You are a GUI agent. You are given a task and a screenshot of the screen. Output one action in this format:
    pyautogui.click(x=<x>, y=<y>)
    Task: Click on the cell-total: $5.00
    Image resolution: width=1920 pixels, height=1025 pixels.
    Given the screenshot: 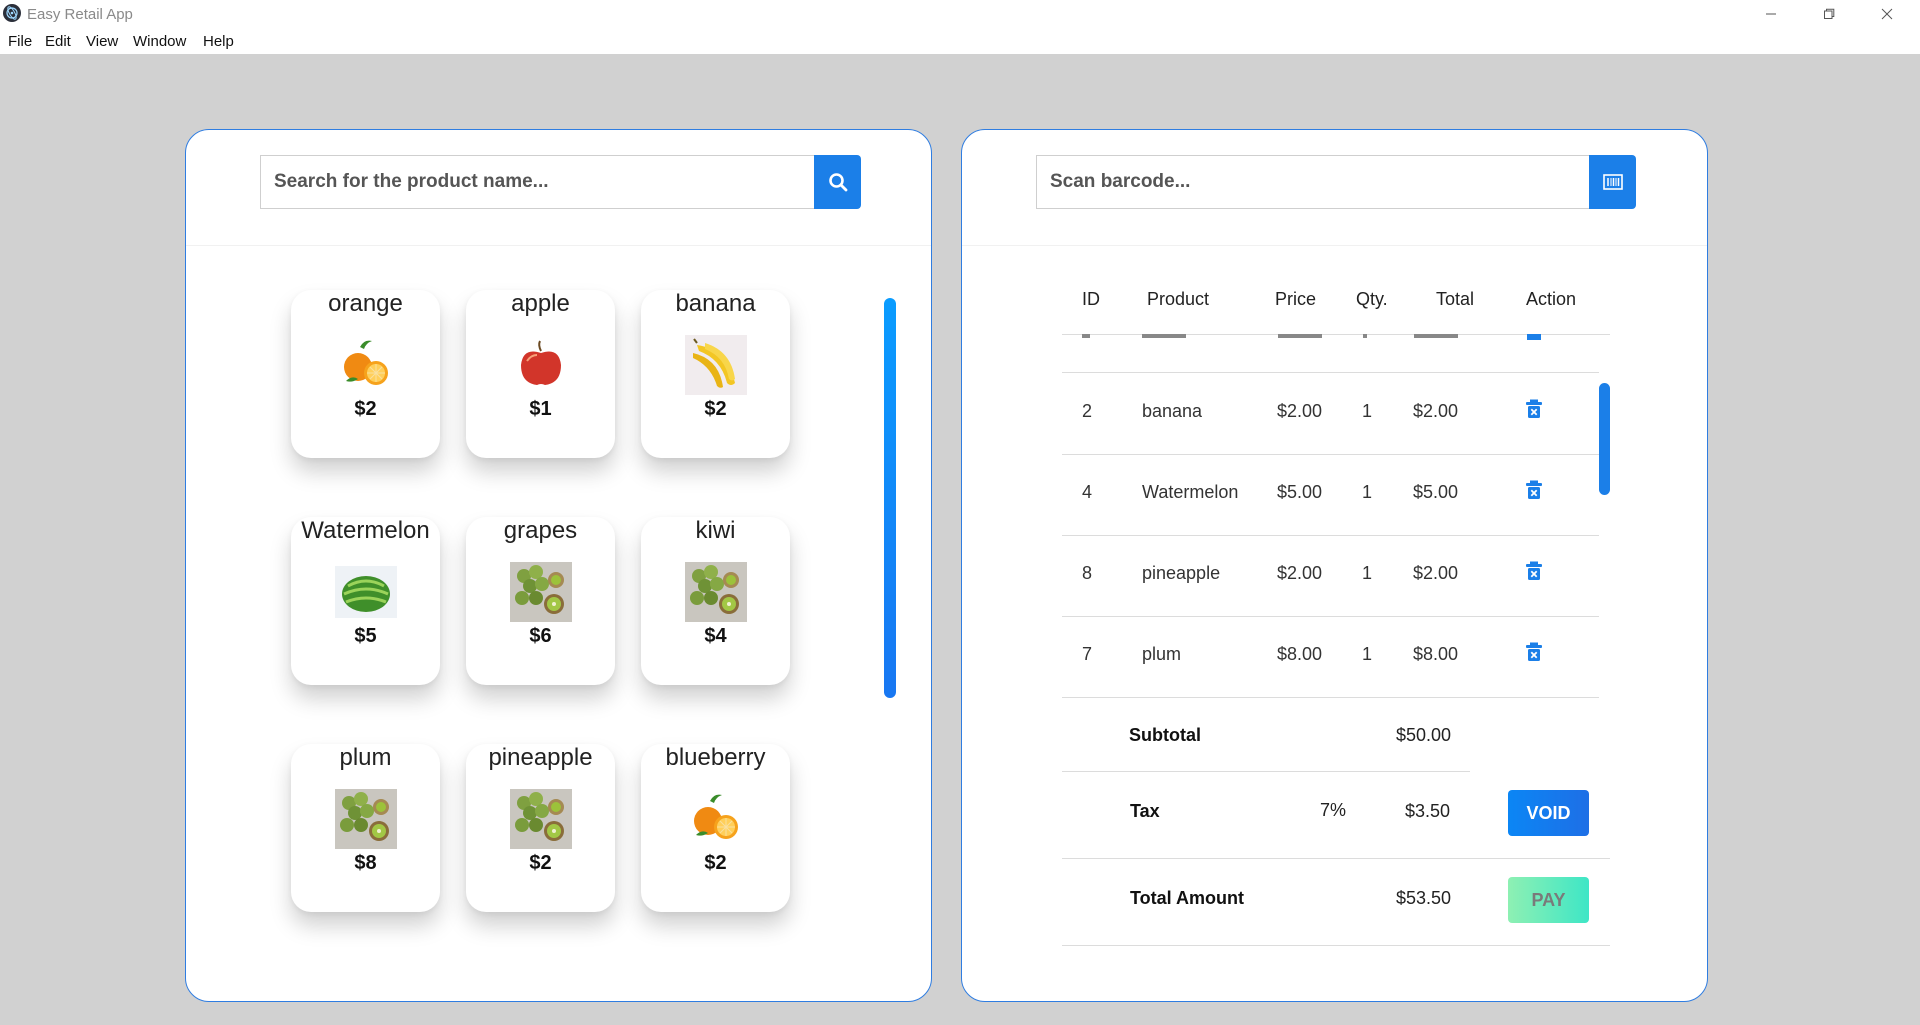 What is the action you would take?
    pyautogui.click(x=1436, y=492)
    